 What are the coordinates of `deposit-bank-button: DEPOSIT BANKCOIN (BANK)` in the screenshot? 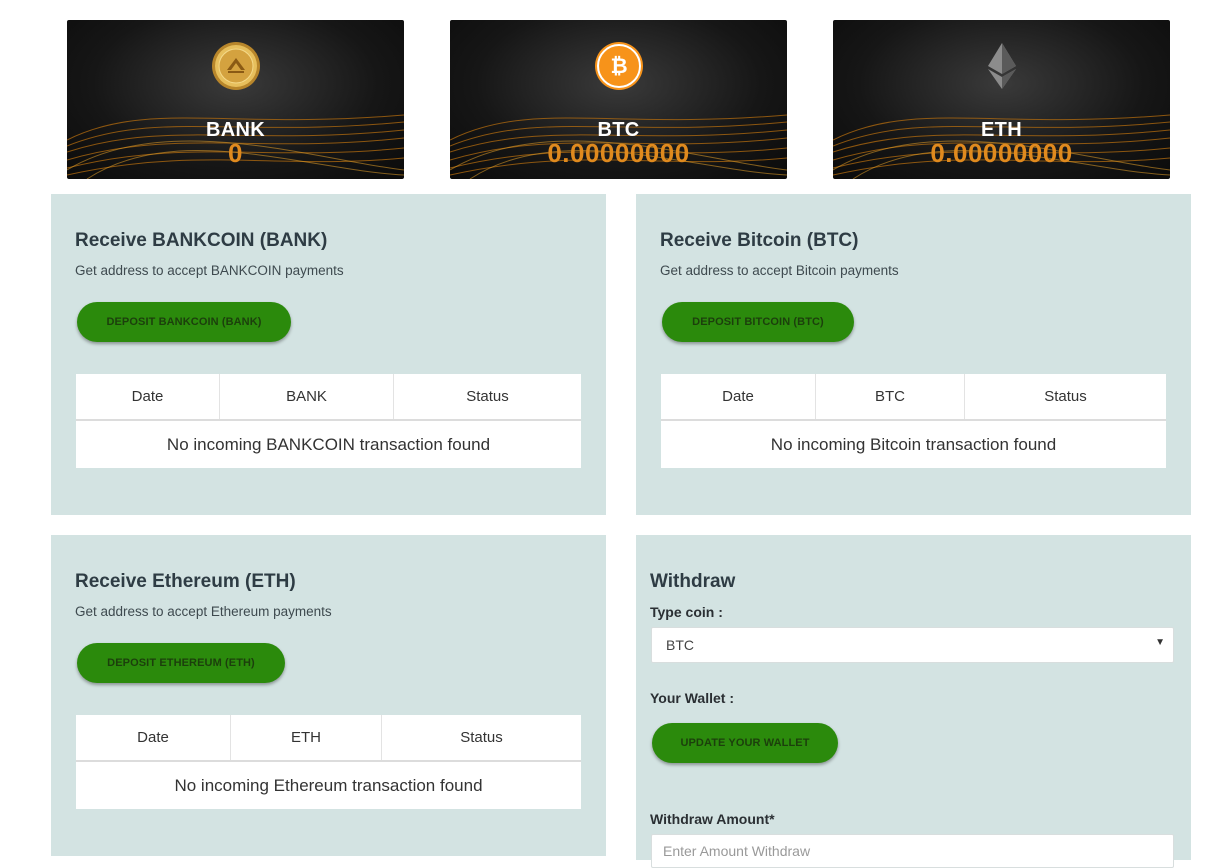 It's located at (184, 322).